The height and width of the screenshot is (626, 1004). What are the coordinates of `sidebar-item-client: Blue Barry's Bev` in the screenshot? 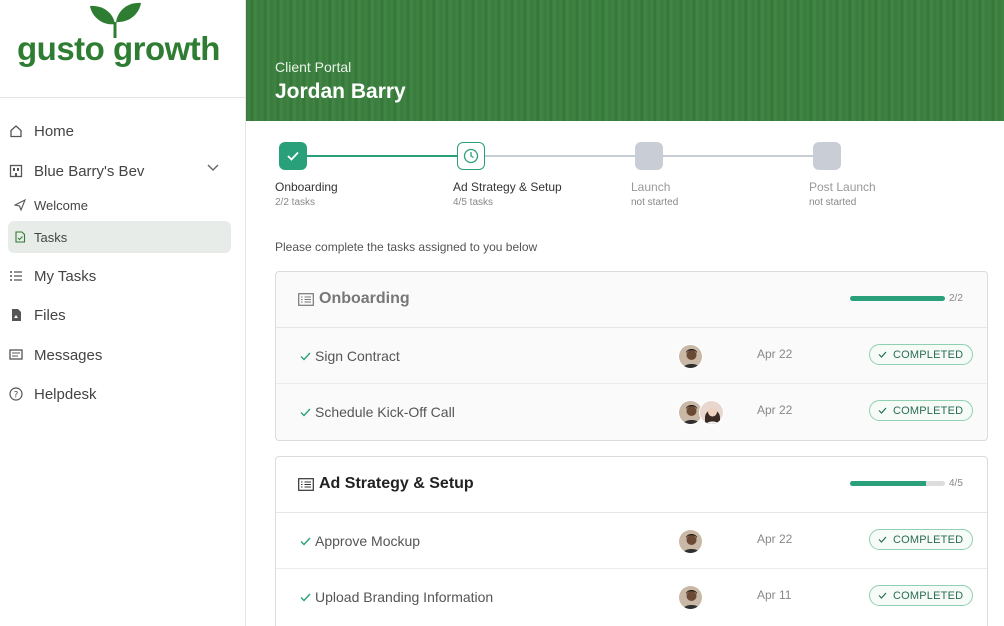 It's located at (119, 171).